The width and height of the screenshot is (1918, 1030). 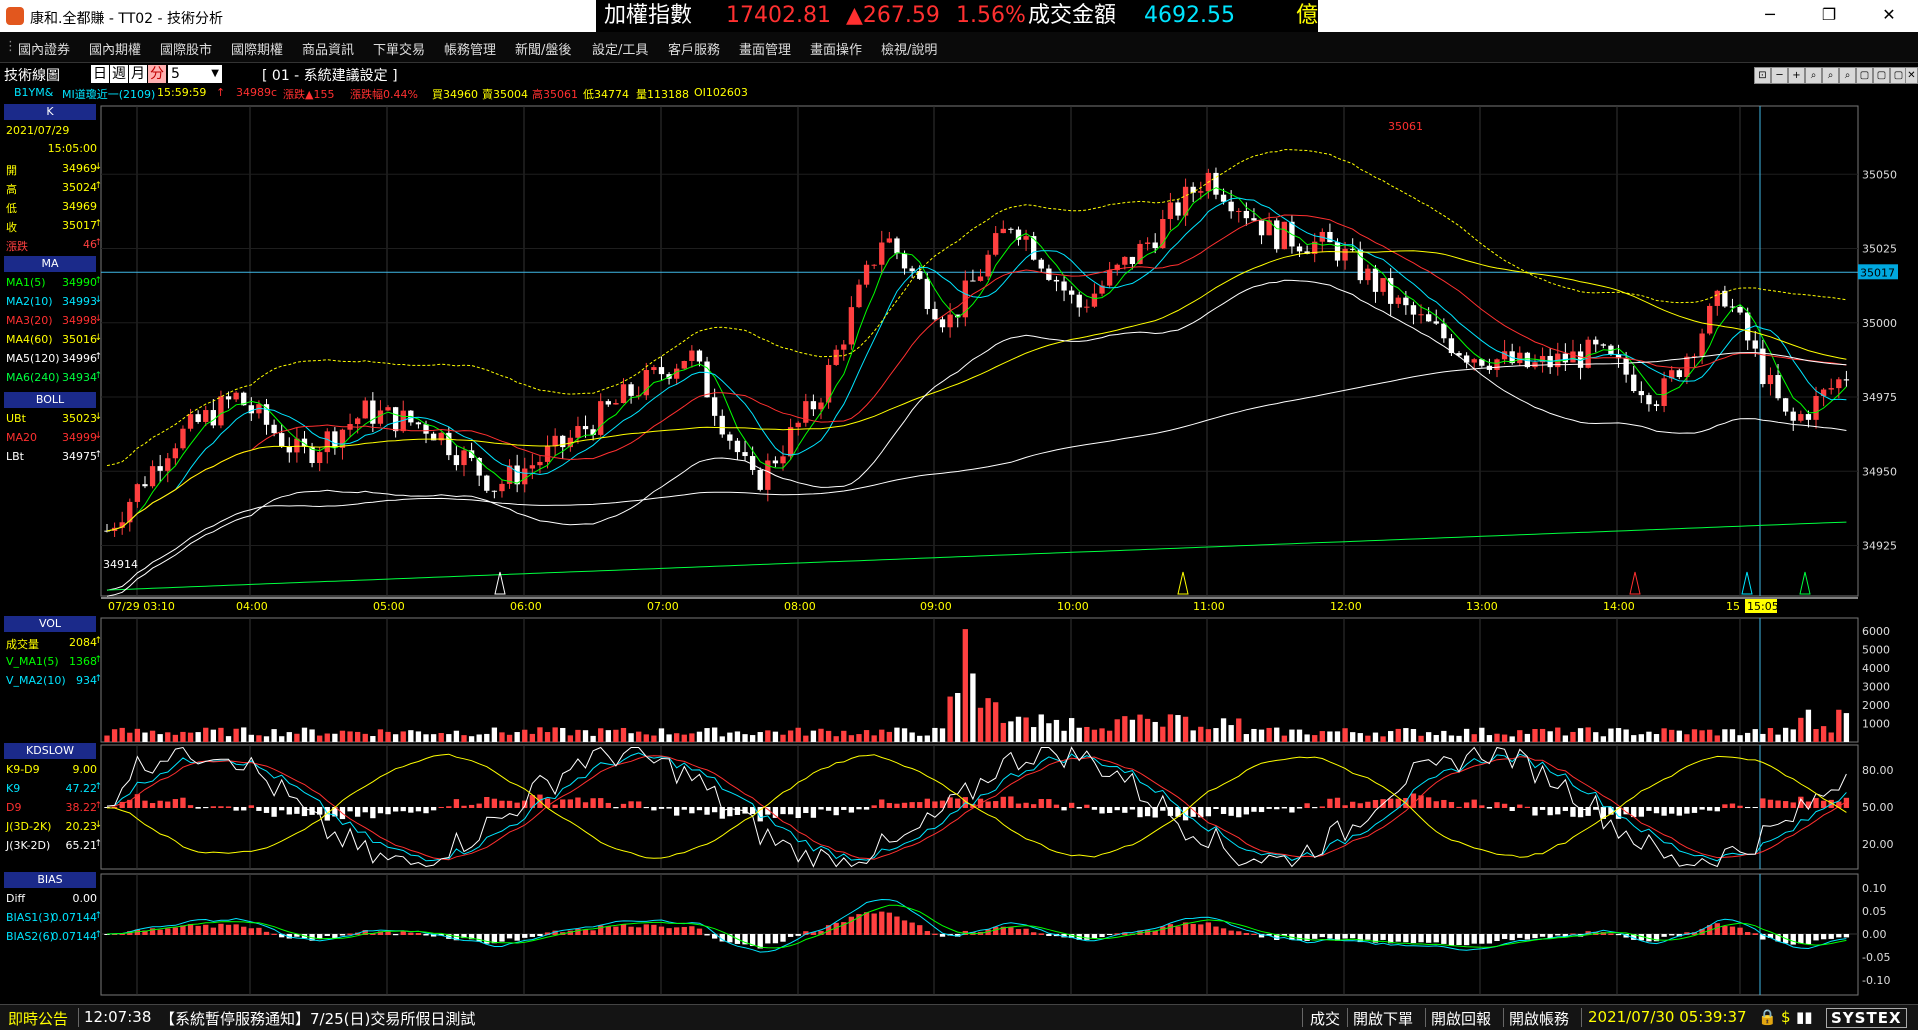 What do you see at coordinates (620, 48) in the screenshot?
I see `menu-item: 設定/工具` at bounding box center [620, 48].